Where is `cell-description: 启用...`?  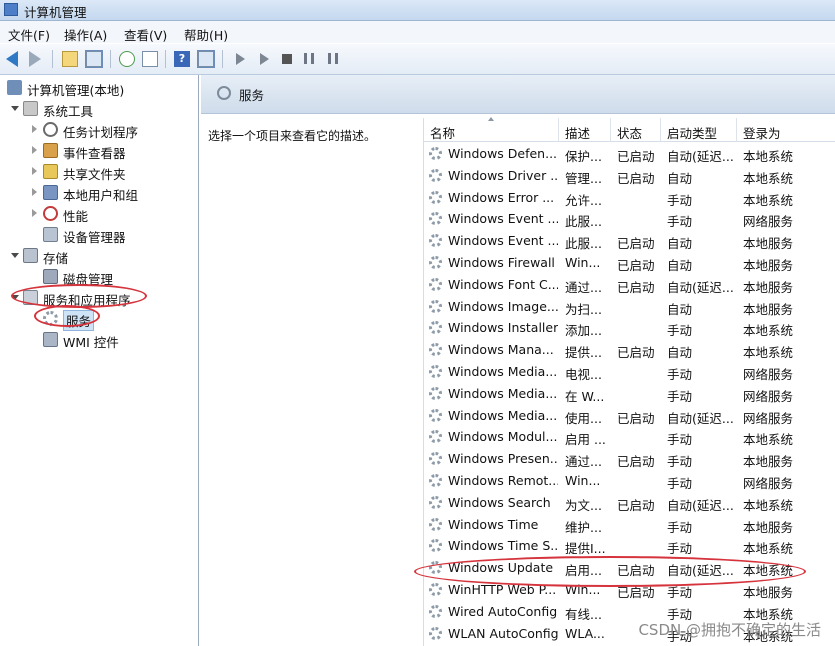
cell-description: 启用... is located at coordinates (583, 571).